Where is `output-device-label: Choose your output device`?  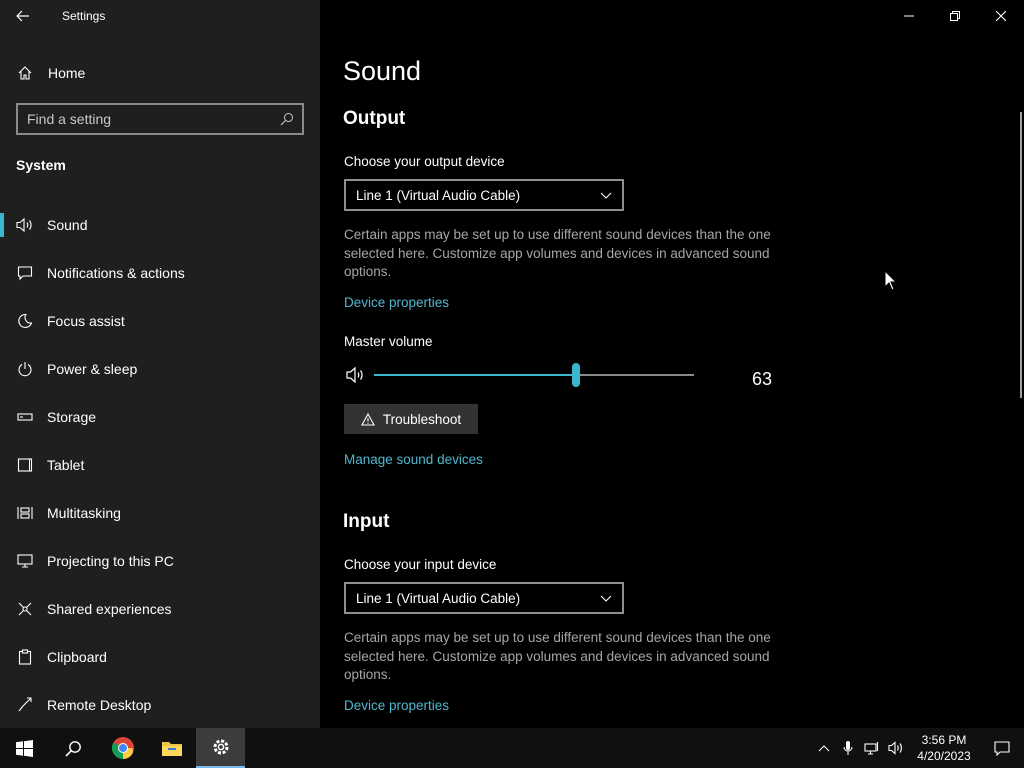 output-device-label: Choose your output device is located at coordinates (424, 161).